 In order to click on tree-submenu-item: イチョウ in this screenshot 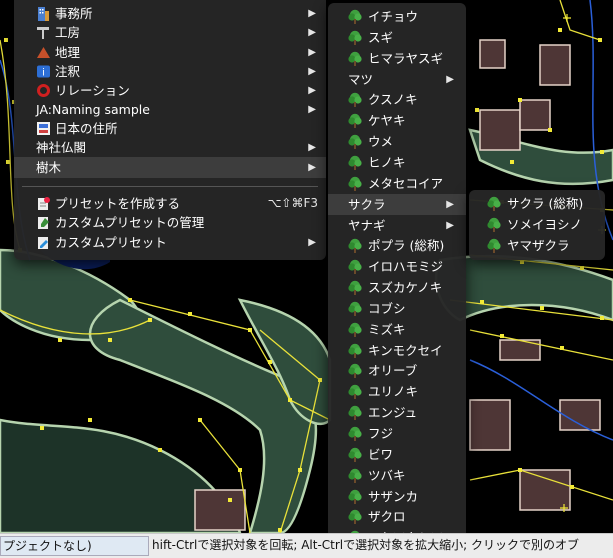, I will do `click(397, 16)`.